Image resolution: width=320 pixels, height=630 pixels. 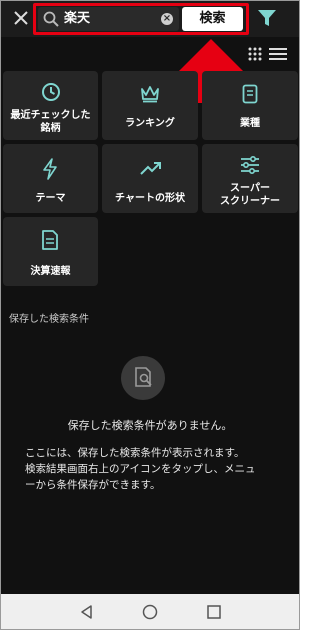 What do you see at coordinates (150, 123) in the screenshot?
I see `tile-label: ランキング` at bounding box center [150, 123].